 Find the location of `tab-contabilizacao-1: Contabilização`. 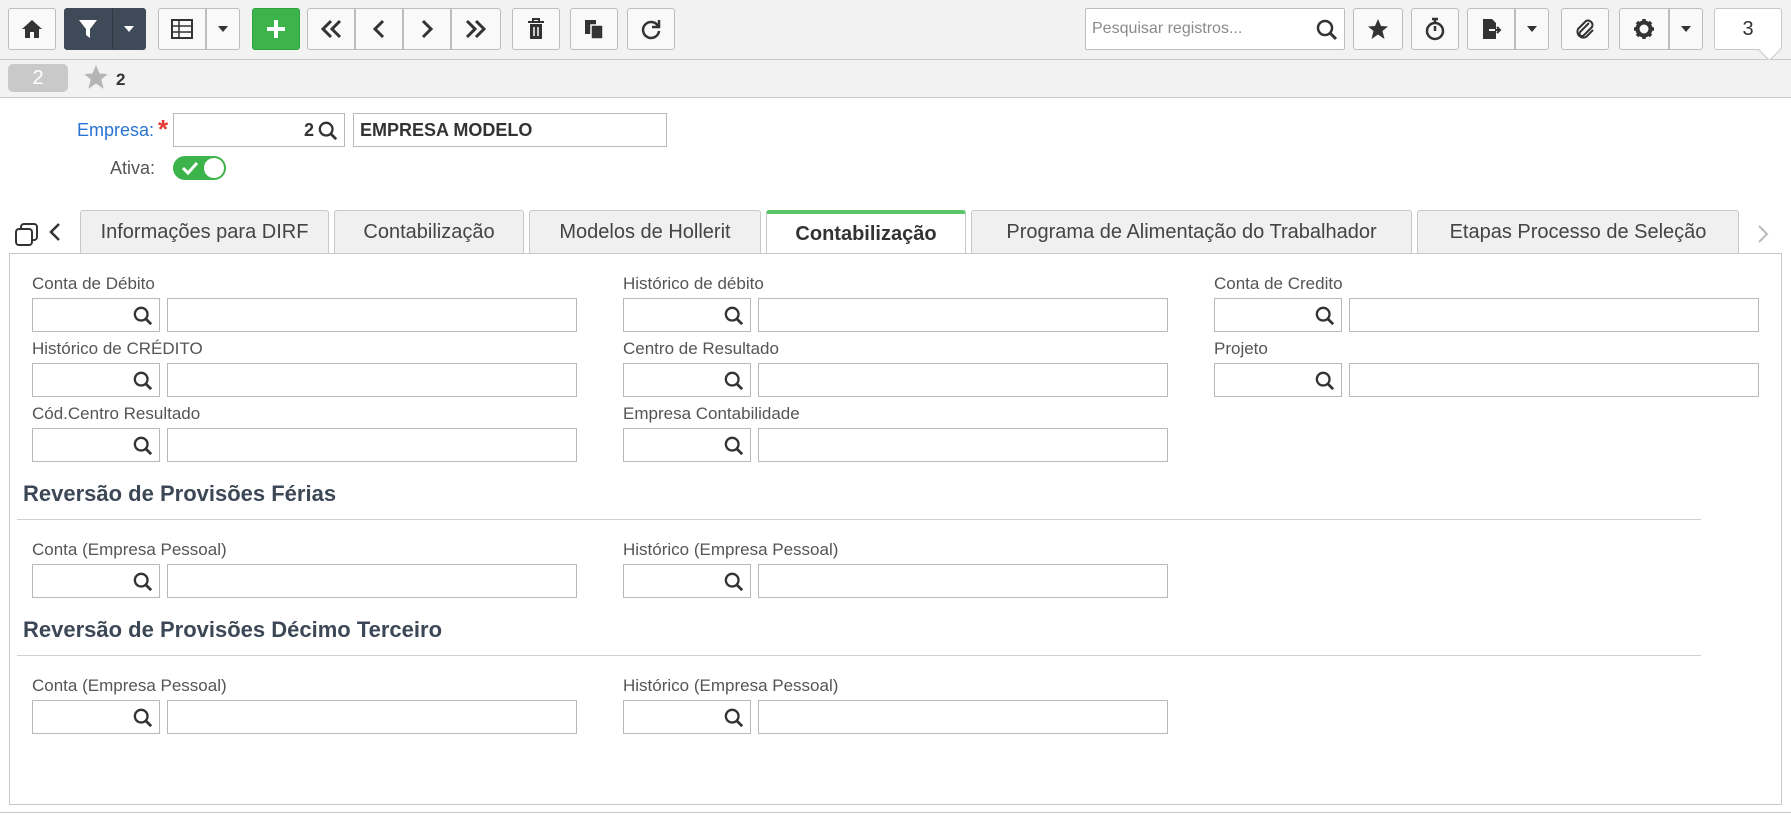

tab-contabilizacao-1: Contabilização is located at coordinates (429, 232).